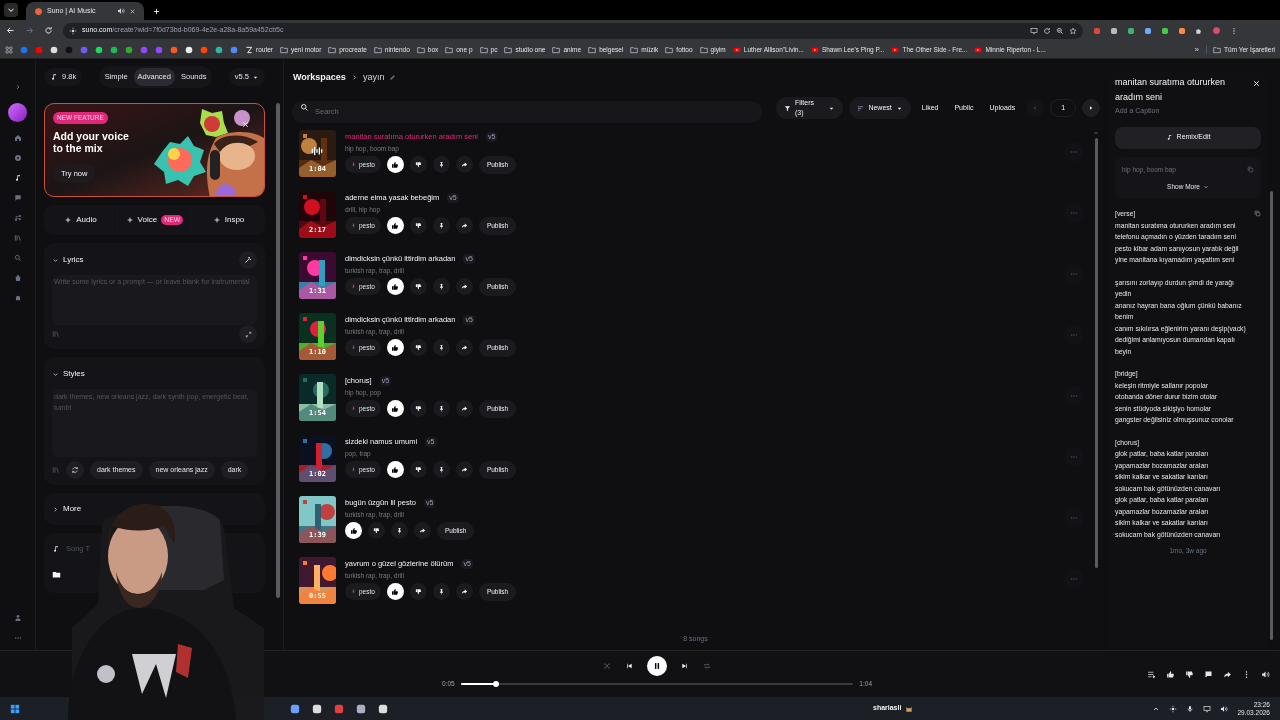 The width and height of the screenshot is (1280, 720). What do you see at coordinates (68, 260) in the screenshot?
I see `lyrics-toggle: Lyrics` at bounding box center [68, 260].